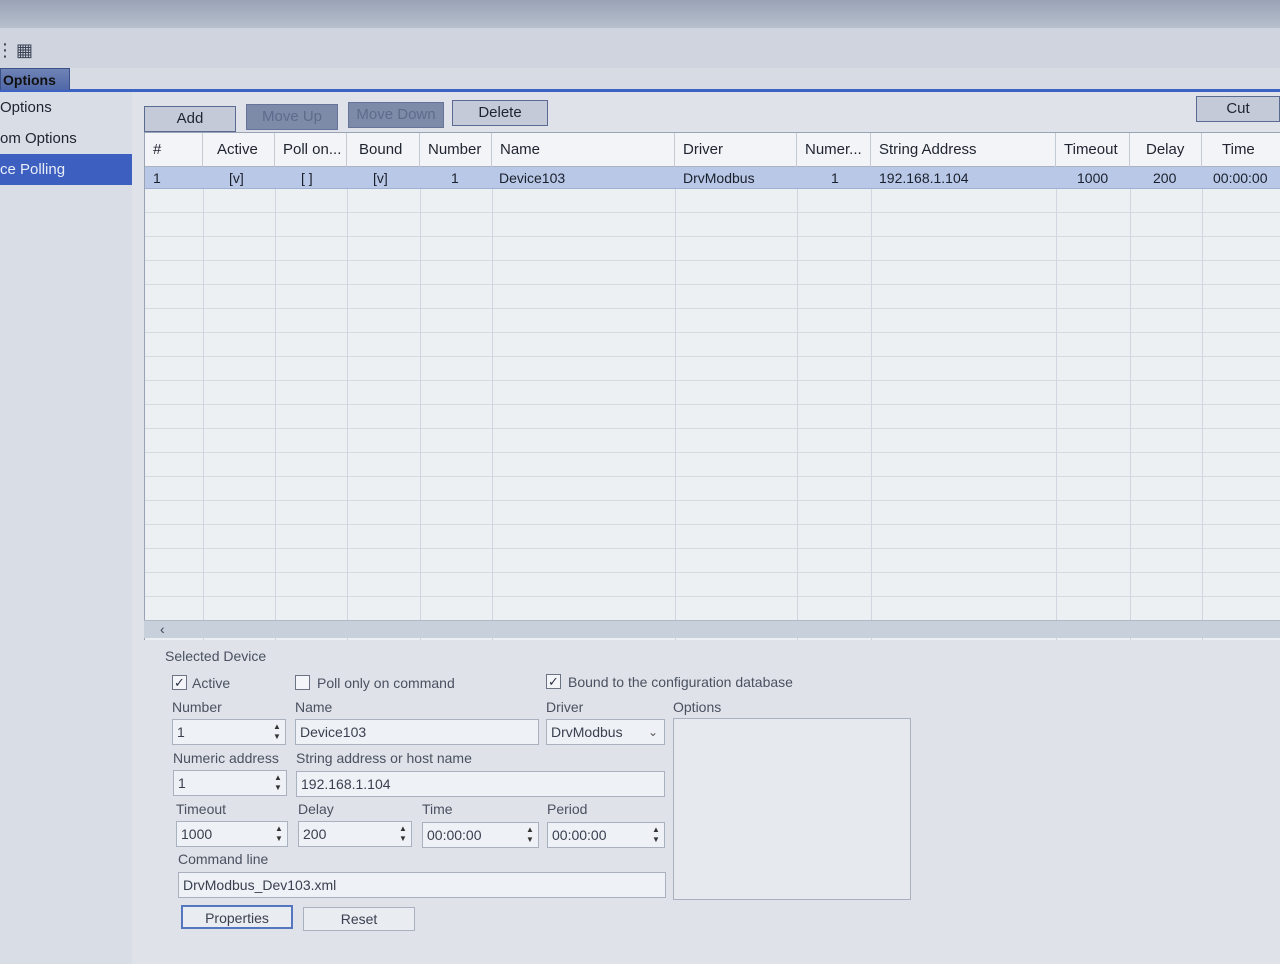 The image size is (1280, 964). Describe the element at coordinates (239, 150) in the screenshot. I see `column-header-active: Active` at that location.